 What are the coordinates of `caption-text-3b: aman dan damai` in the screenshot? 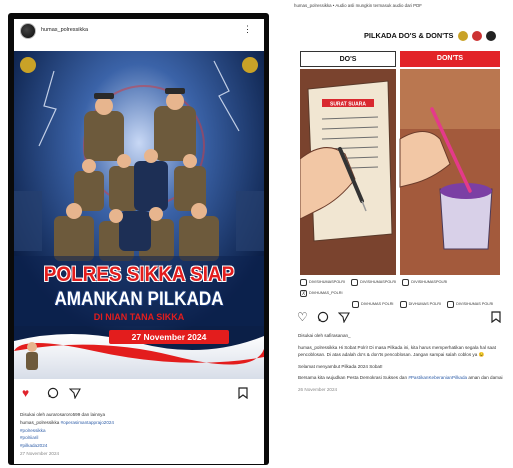 It's located at (485, 378).